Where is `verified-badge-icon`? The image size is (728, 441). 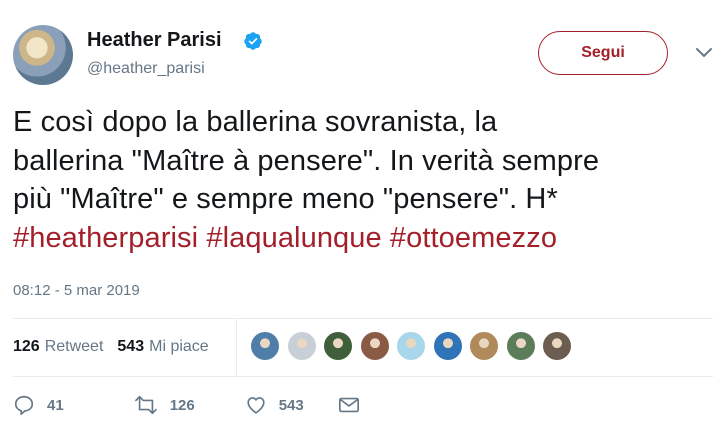 verified-badge-icon is located at coordinates (253, 41).